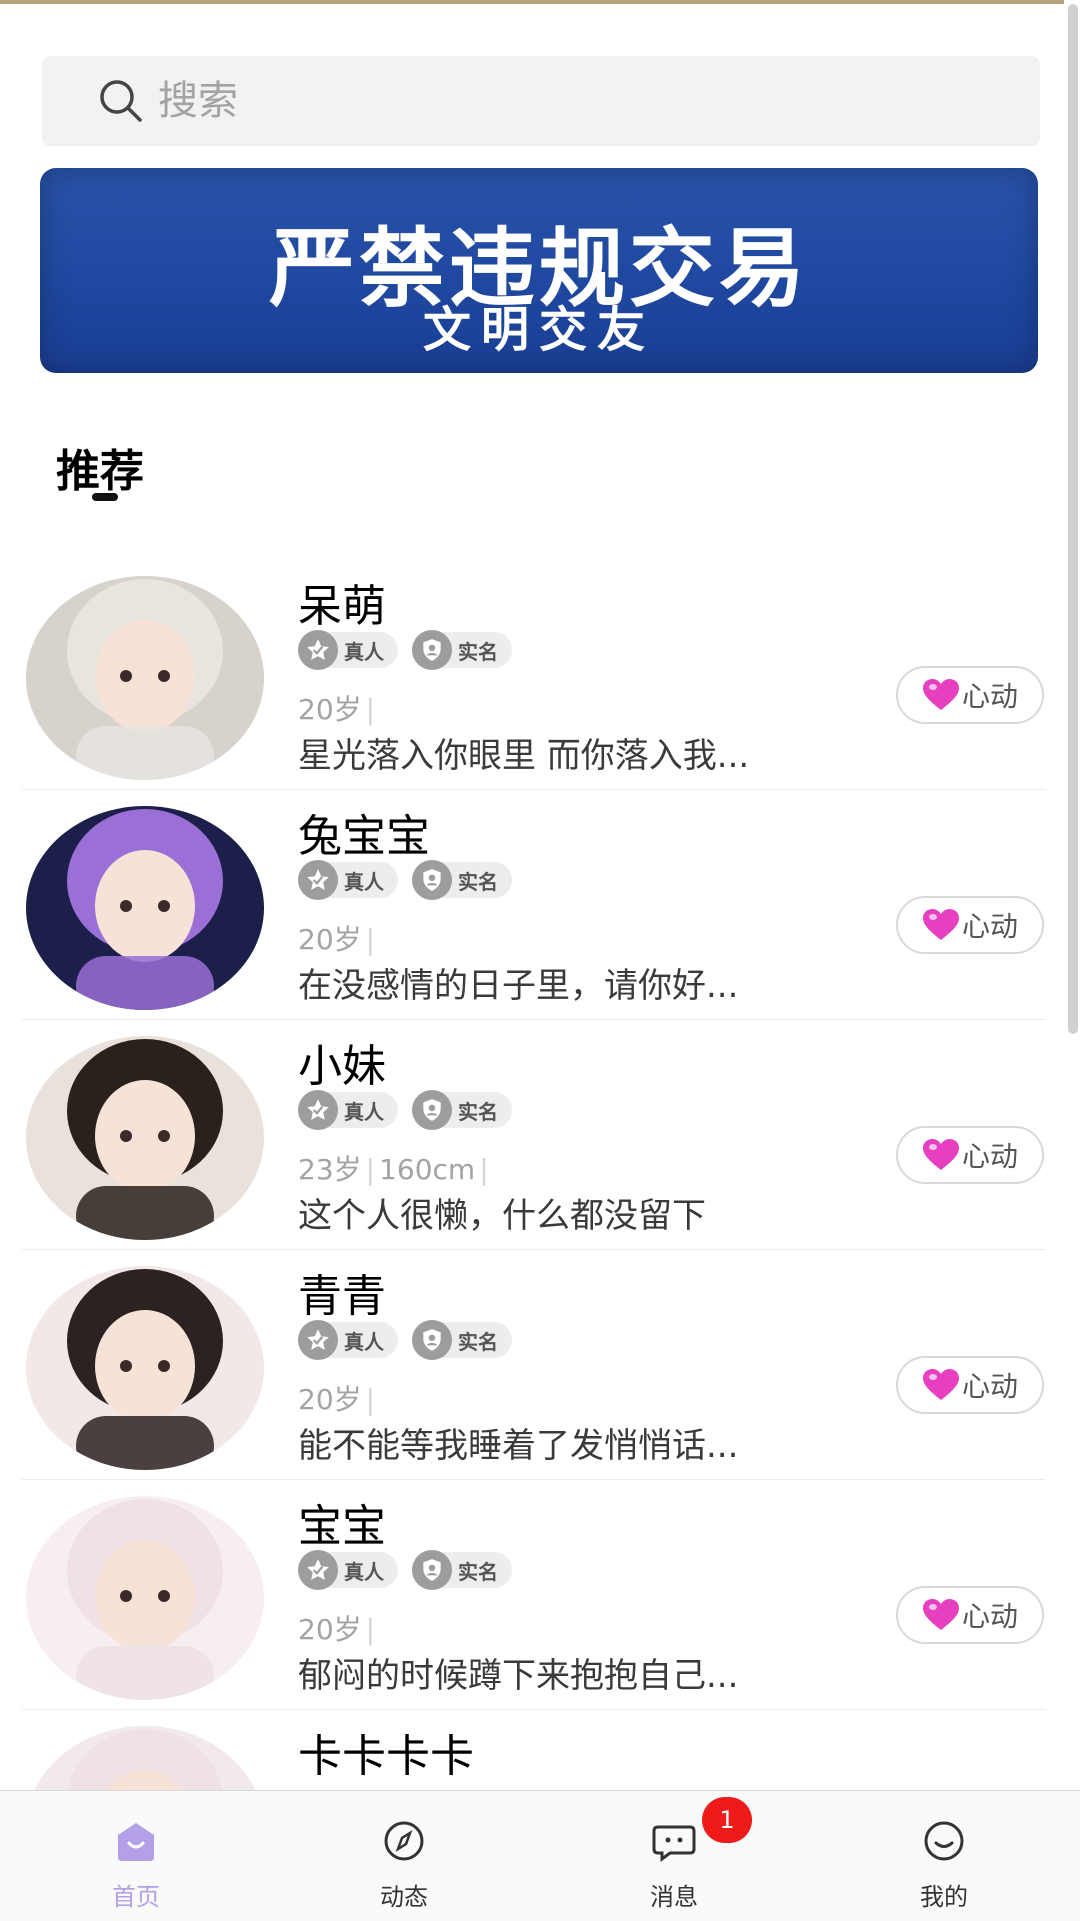 The width and height of the screenshot is (1080, 1921). I want to click on search-bar: 搜索, so click(541, 101).